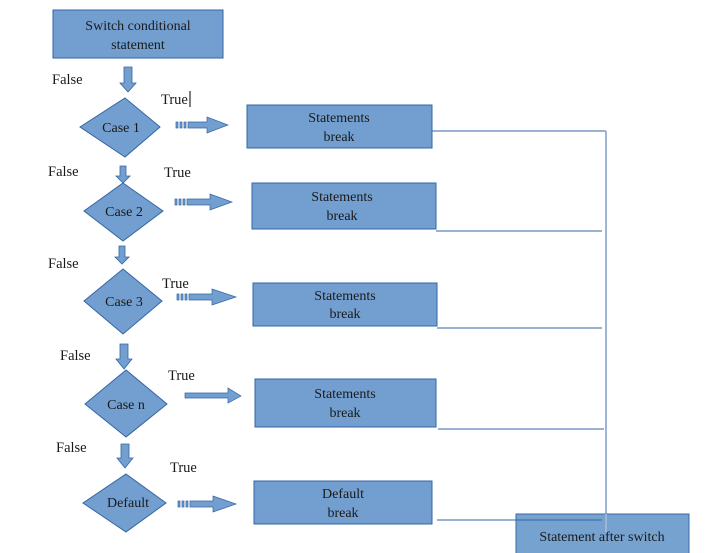 This screenshot has width=708, height=553. What do you see at coordinates (343, 494) in the screenshot?
I see `action-box-default-line1: Default` at bounding box center [343, 494].